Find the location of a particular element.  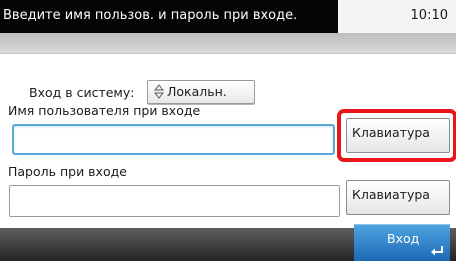

login-mode-select: Локальн. is located at coordinates (201, 92).